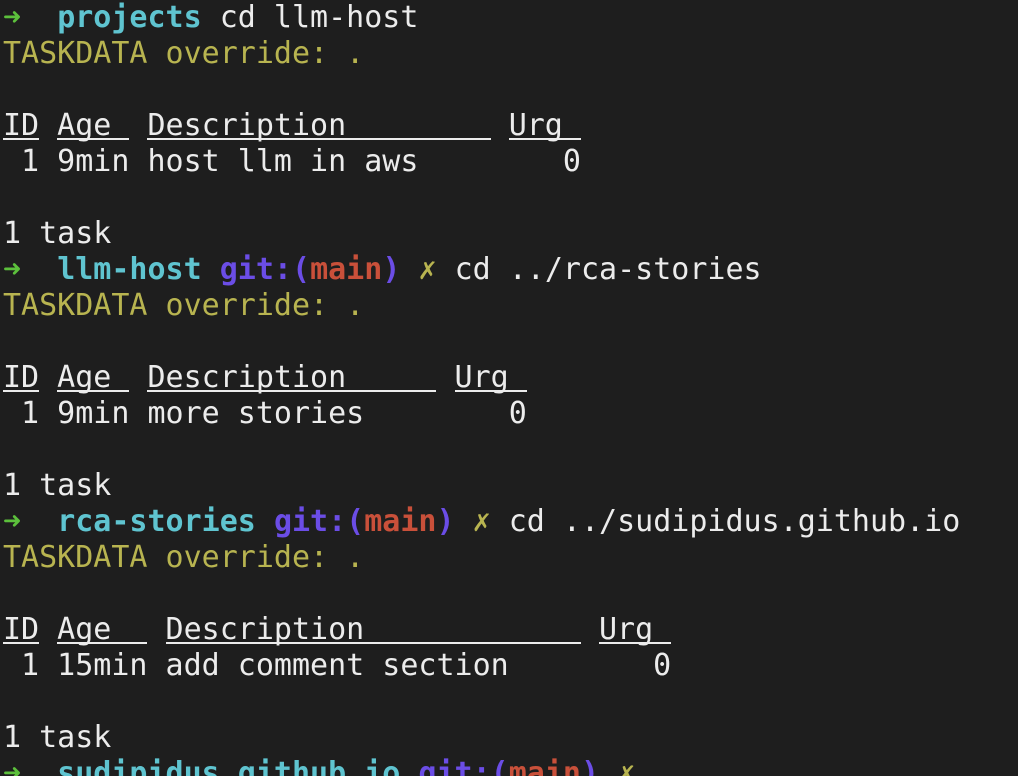 Image resolution: width=1018 pixels, height=776 pixels. I want to click on command: cd ../rca-stories, so click(608, 269).